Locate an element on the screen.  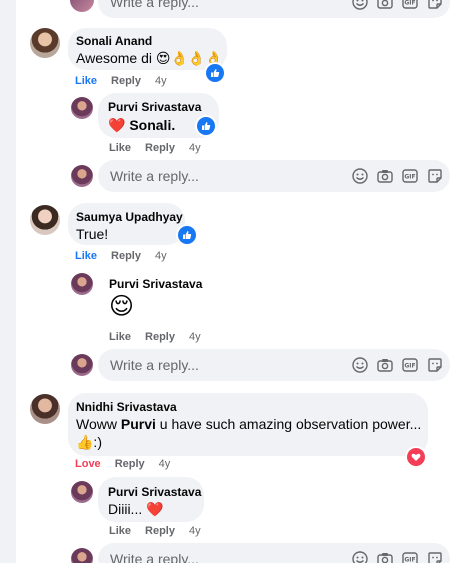
comment-bubble: Saumya Upadhyay True! is located at coordinates (126, 224).